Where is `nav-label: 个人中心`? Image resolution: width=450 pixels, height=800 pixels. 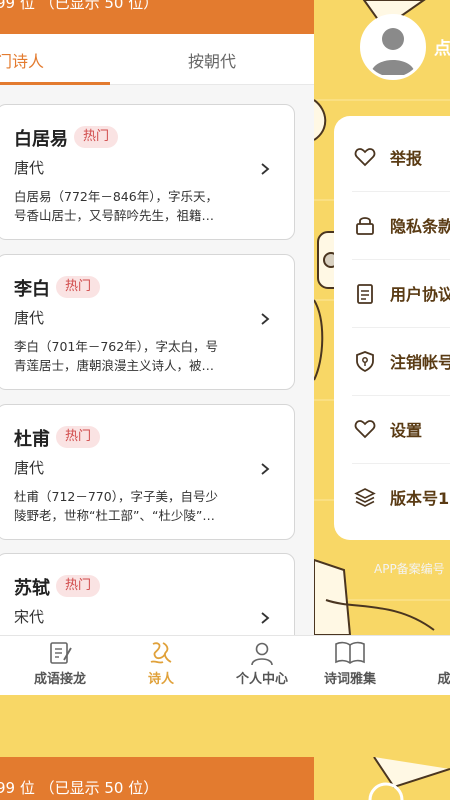 nav-label: 个人中心 is located at coordinates (261, 679).